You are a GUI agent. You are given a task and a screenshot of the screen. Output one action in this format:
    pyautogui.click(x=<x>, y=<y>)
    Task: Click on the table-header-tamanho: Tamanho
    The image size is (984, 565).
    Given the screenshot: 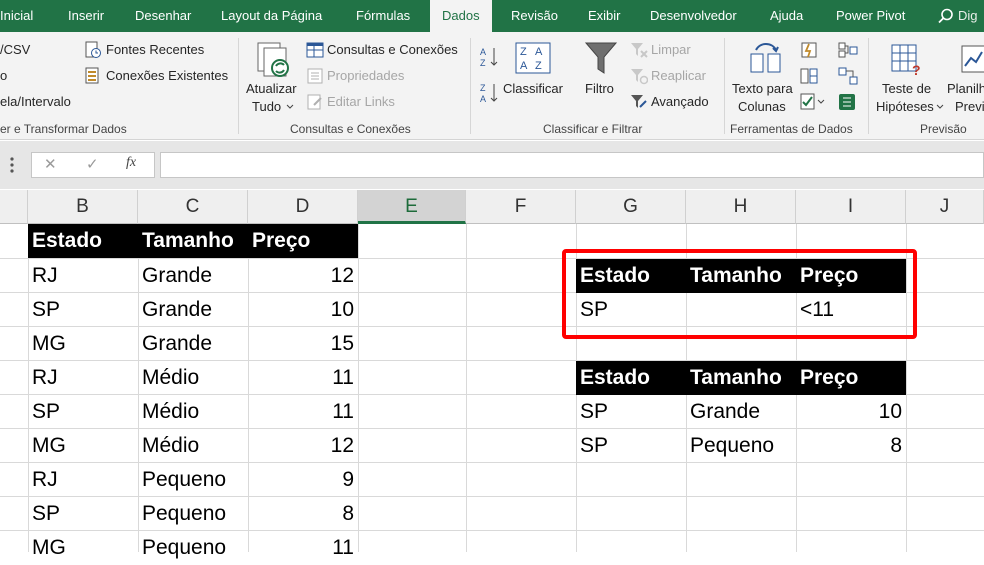 What is the action you would take?
    pyautogui.click(x=193, y=241)
    